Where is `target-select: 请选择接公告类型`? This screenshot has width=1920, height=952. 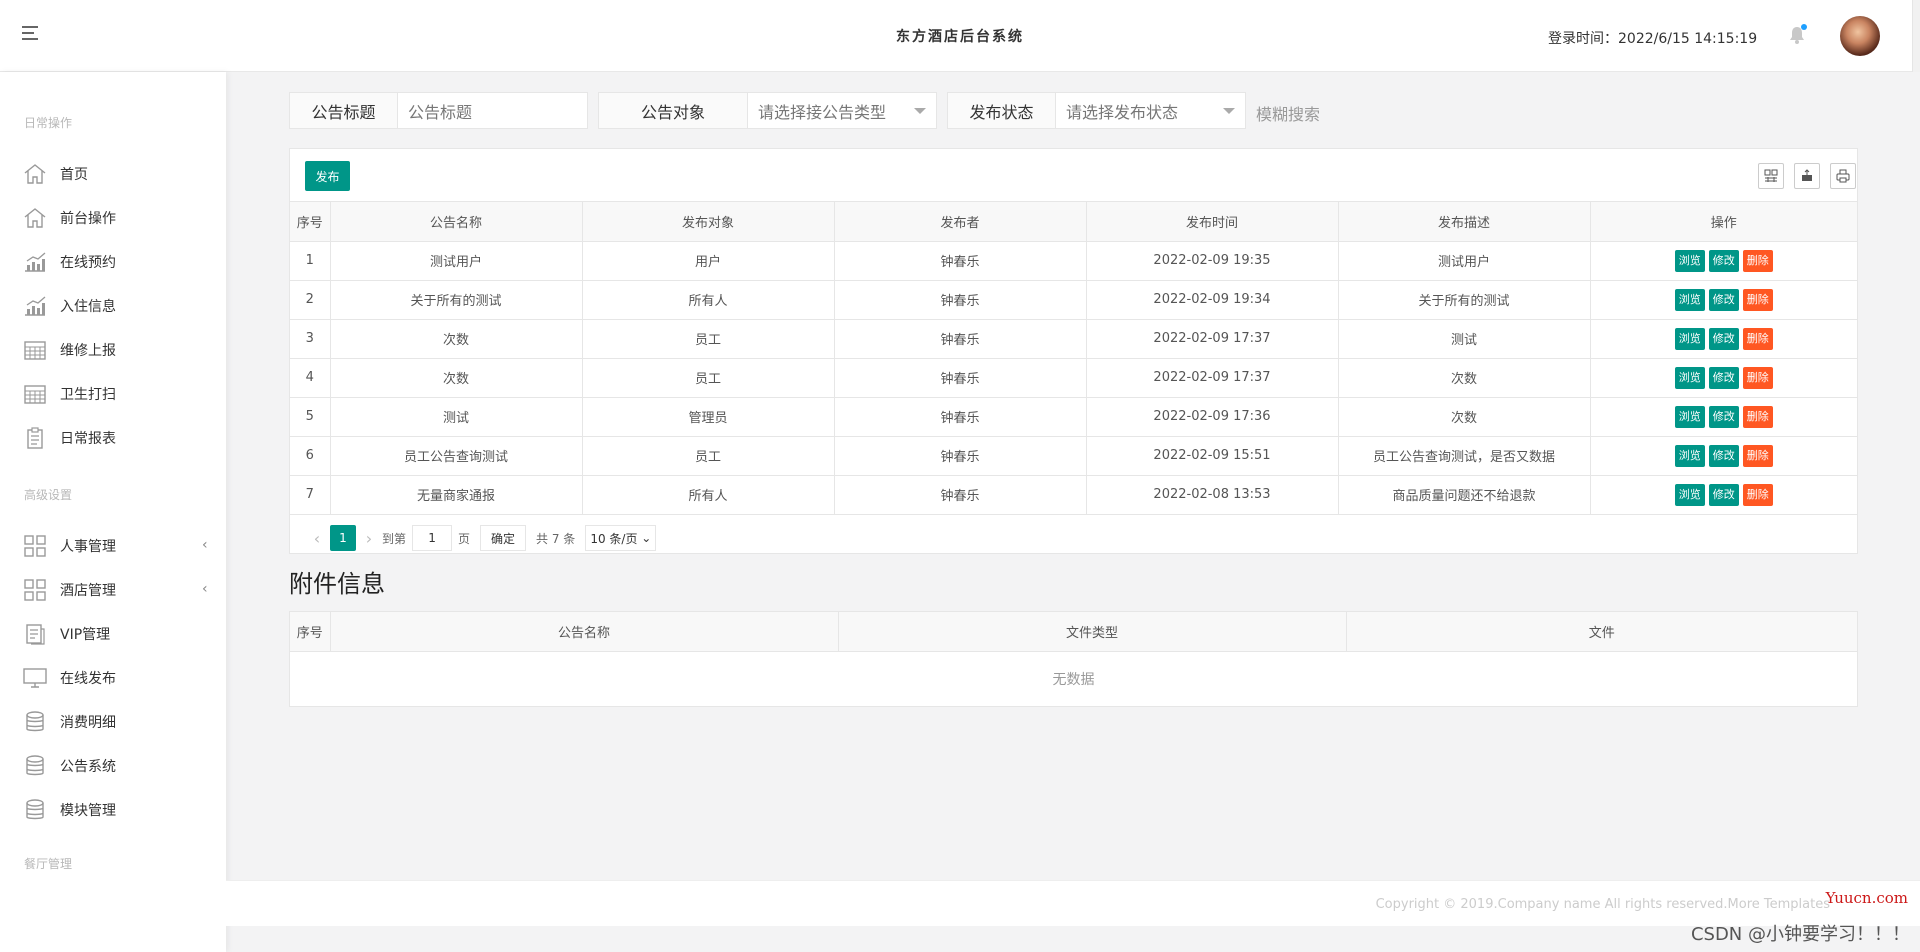
target-select: 请选择接公告类型 is located at coordinates (842, 110).